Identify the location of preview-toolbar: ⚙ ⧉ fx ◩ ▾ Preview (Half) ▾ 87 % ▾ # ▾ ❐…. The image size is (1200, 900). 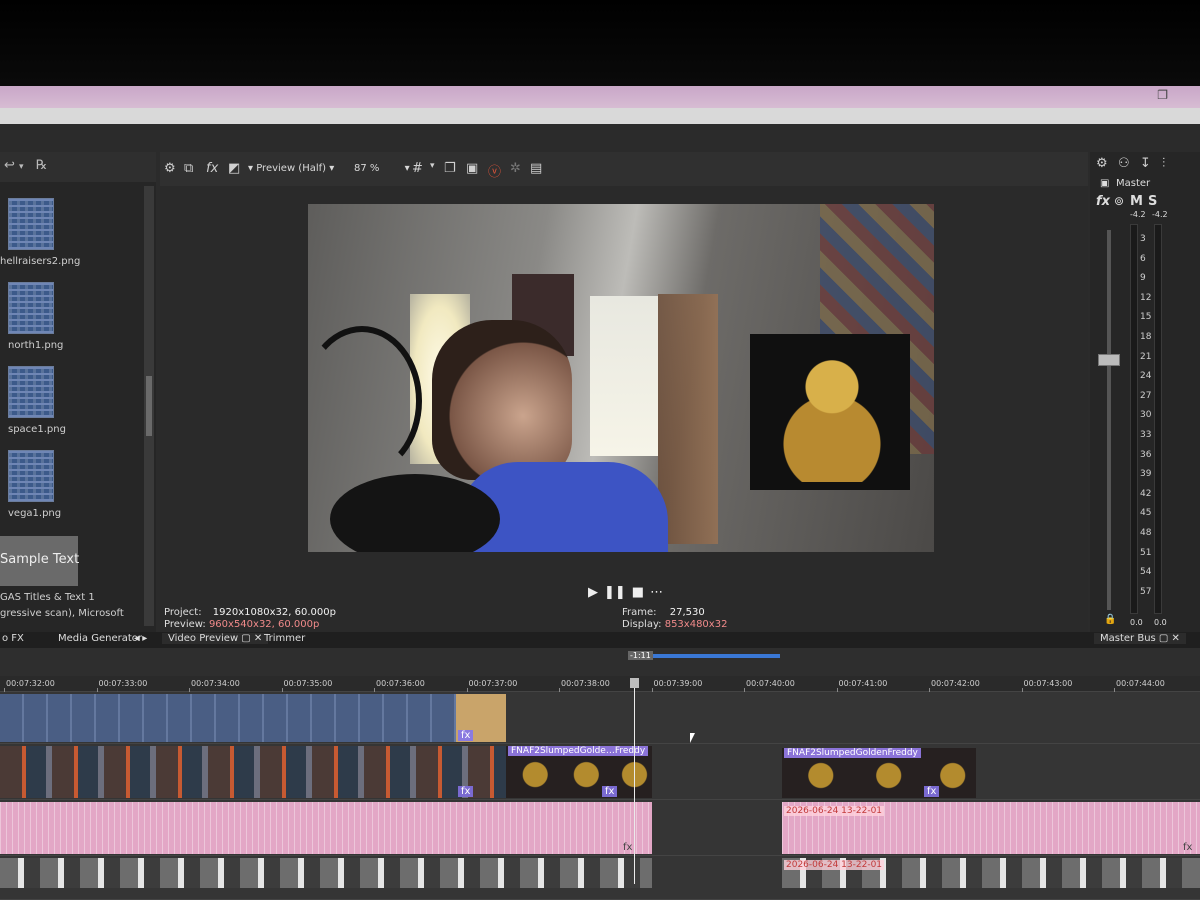
(624, 169).